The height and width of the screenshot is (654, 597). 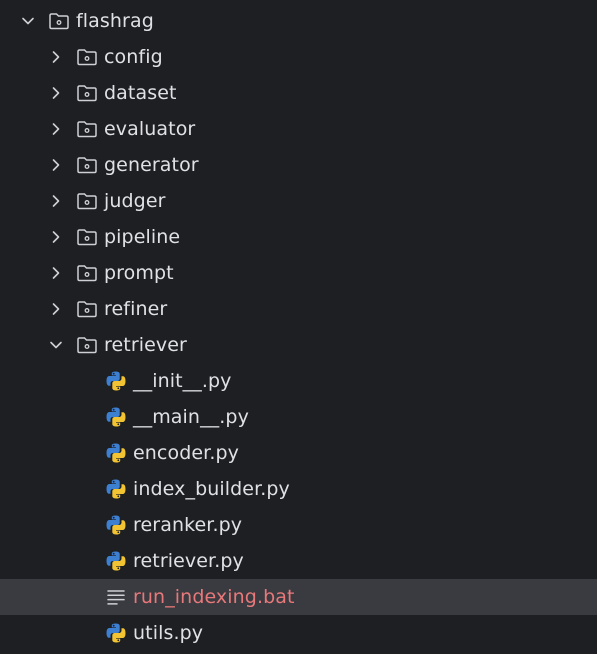 What do you see at coordinates (298, 489) in the screenshot?
I see `tree-item-index-builder-py: index_builder.py` at bounding box center [298, 489].